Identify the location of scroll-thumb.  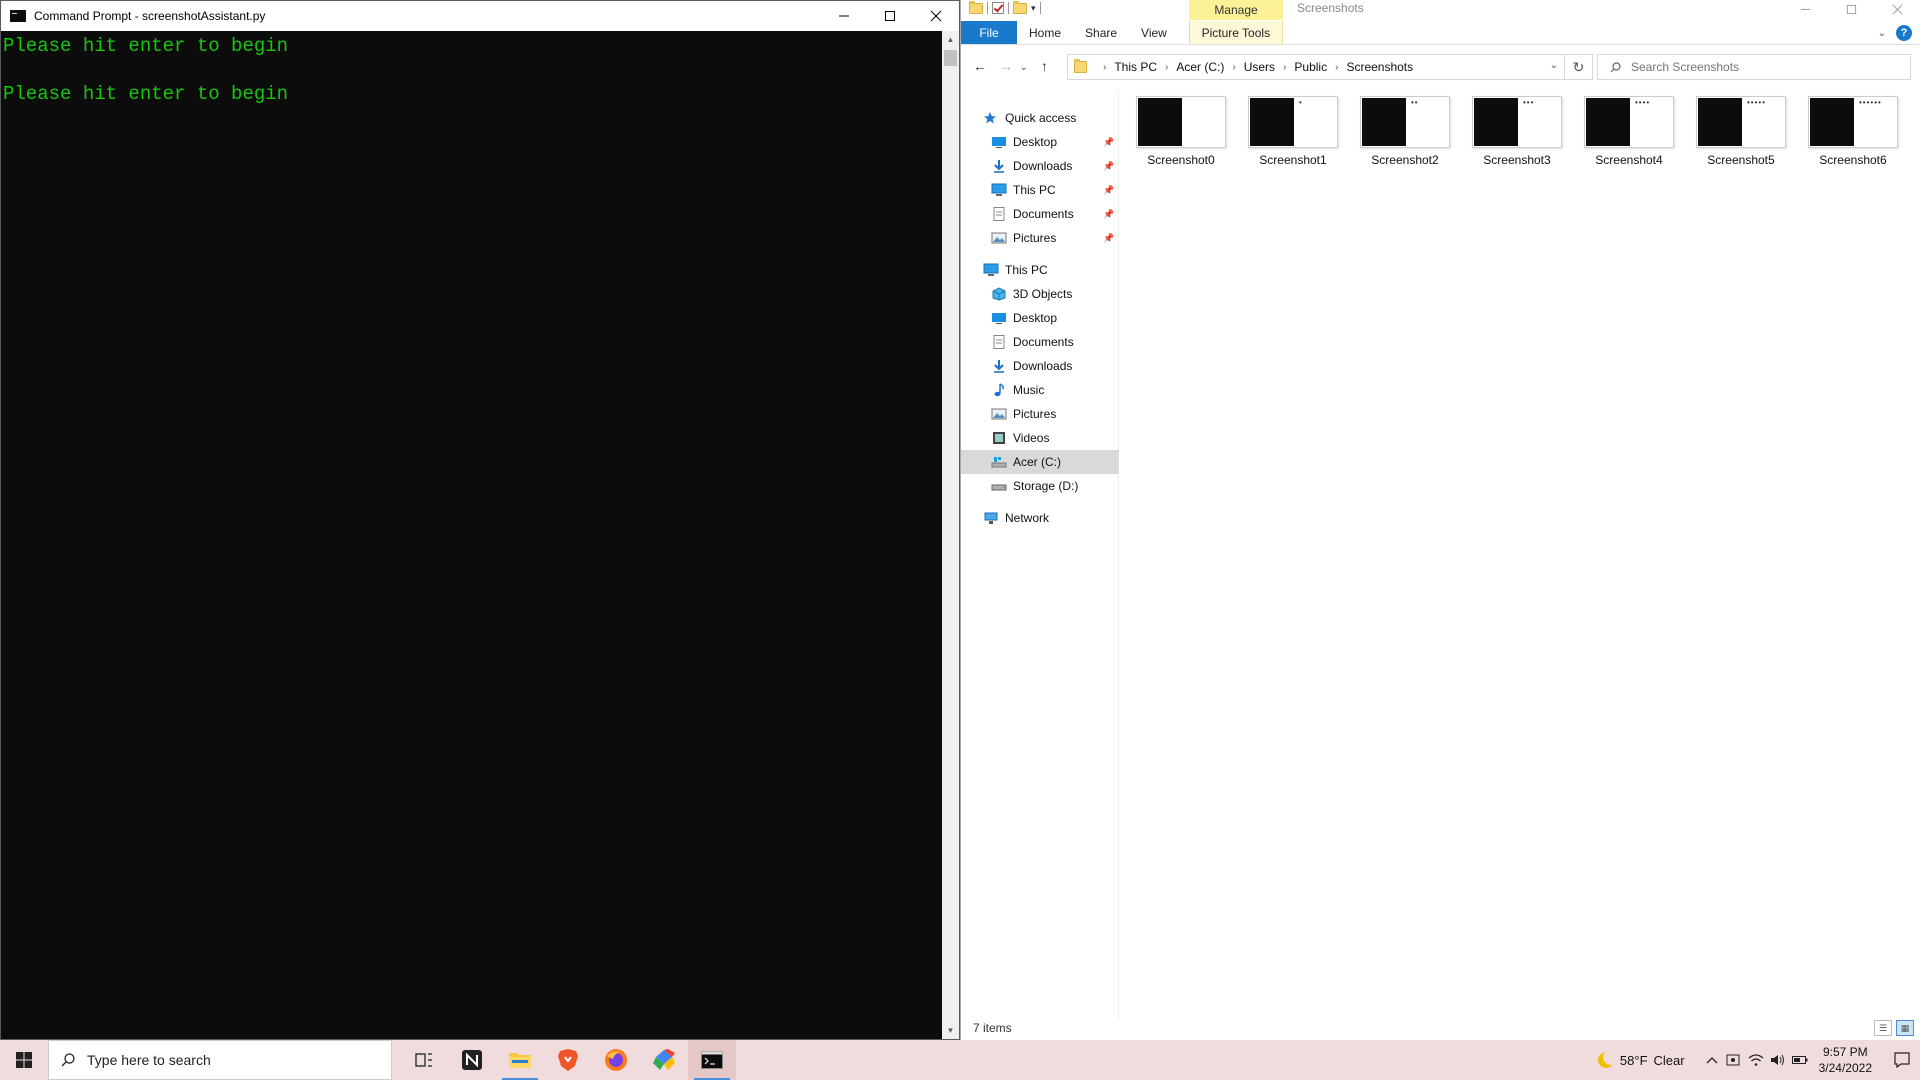
(950, 58).